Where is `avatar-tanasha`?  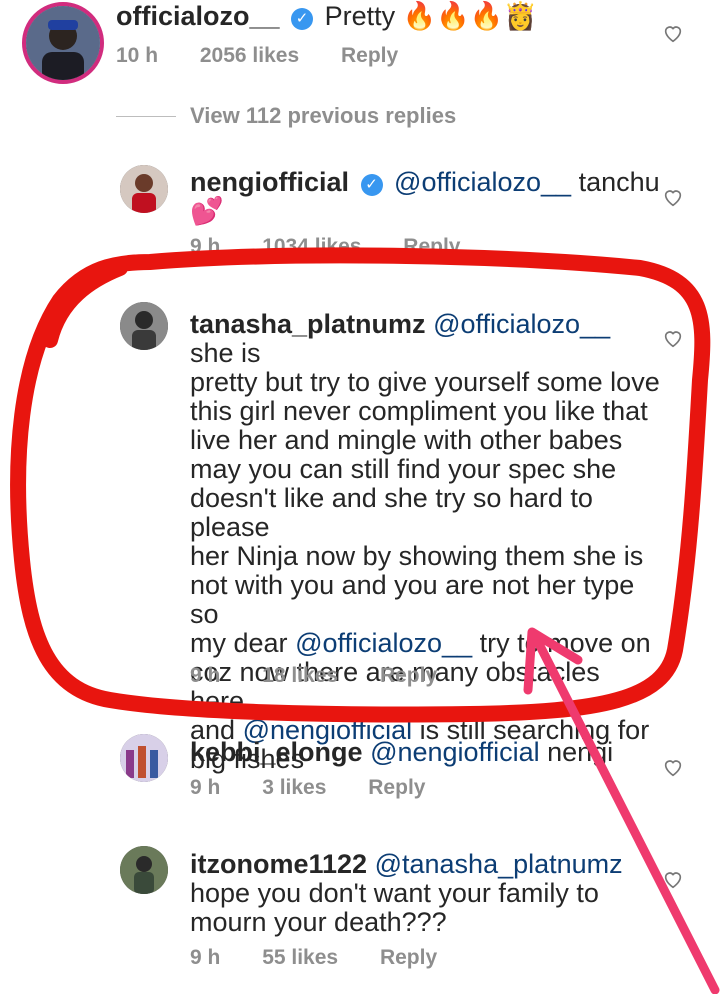
avatar-tanasha is located at coordinates (144, 326).